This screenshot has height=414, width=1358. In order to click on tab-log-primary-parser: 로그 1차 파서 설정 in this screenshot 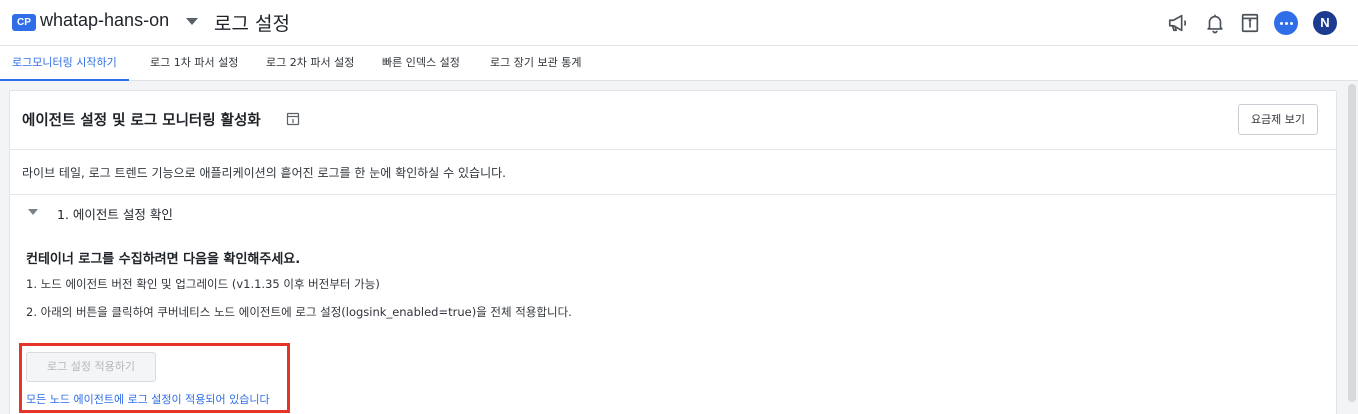, I will do `click(194, 63)`.